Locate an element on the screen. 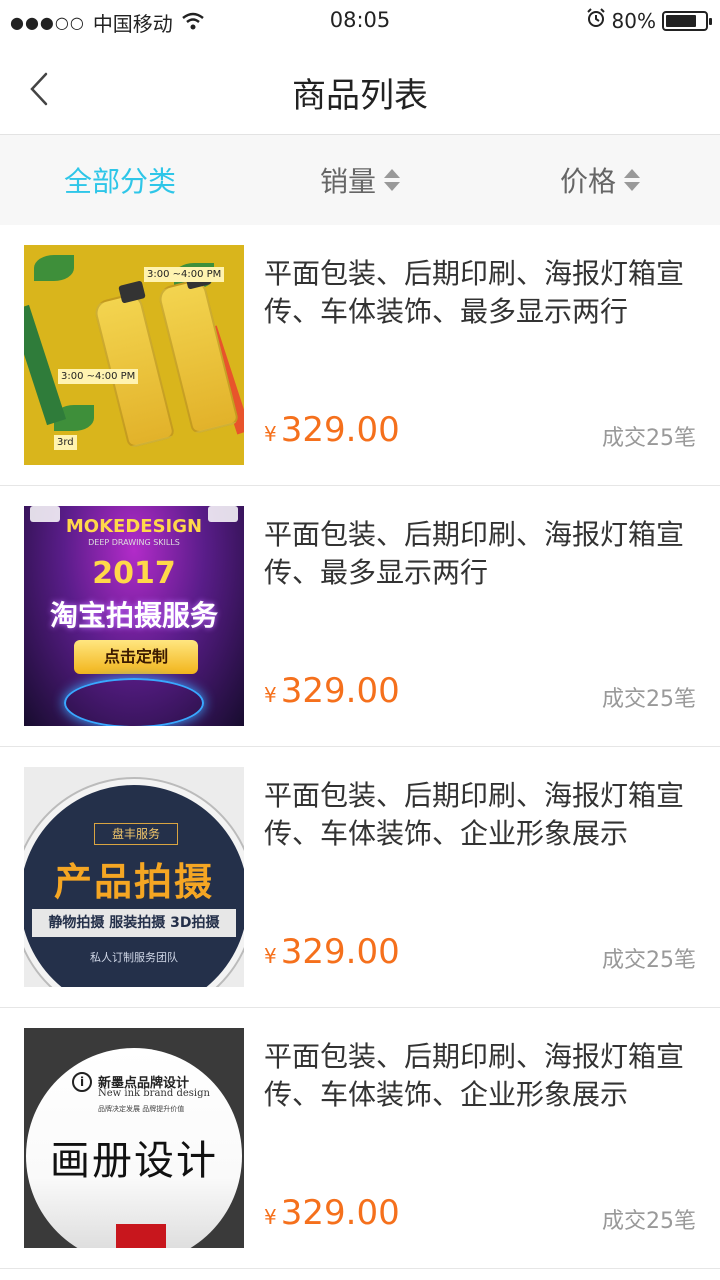 This screenshot has width=720, height=1280. thumb-headline: 画册设计 is located at coordinates (134, 1161).